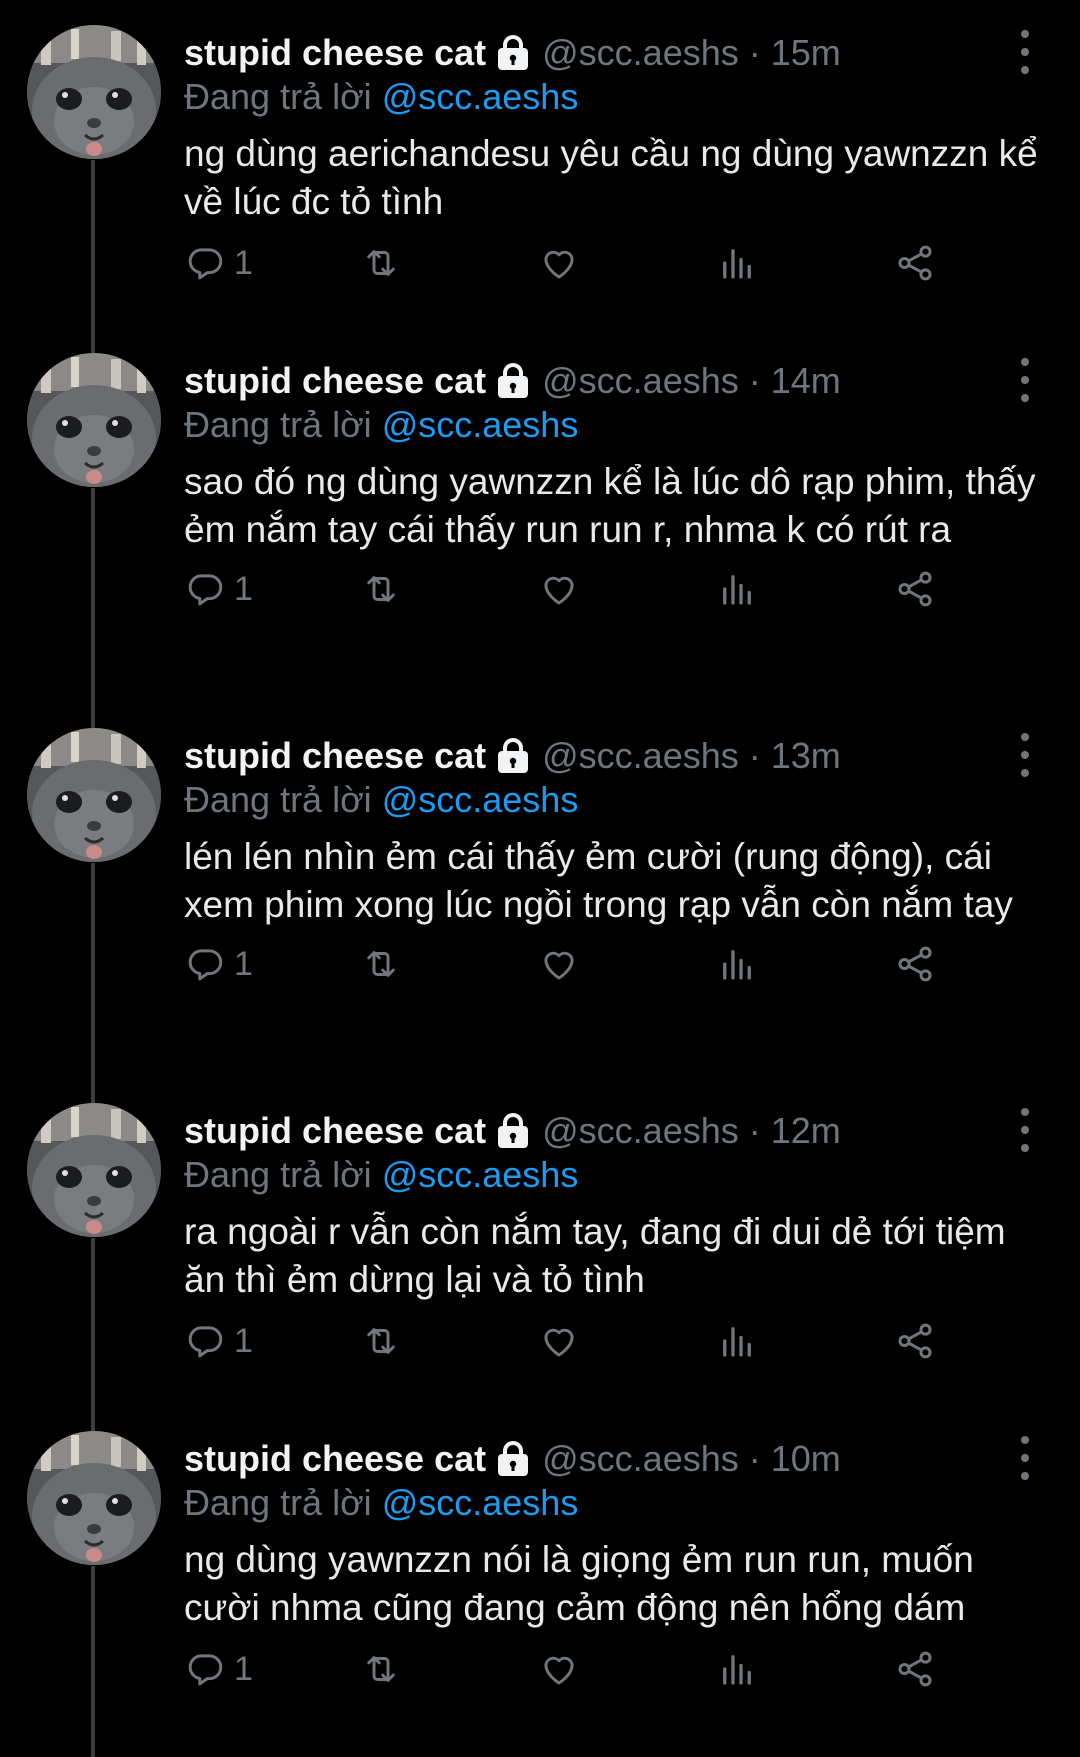 This screenshot has height=1757, width=1080. Describe the element at coordinates (806, 1131) in the screenshot. I see `timestamp: 12m` at that location.